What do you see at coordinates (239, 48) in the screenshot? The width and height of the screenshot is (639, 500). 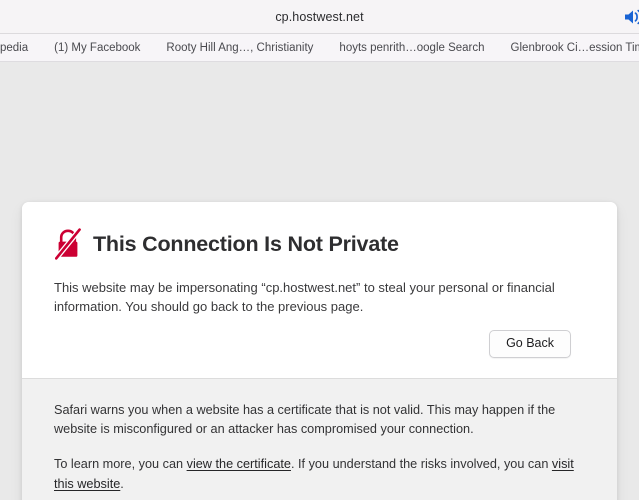 I see `bookmark-item: Rooty Hill Ang…, Christianity` at bounding box center [239, 48].